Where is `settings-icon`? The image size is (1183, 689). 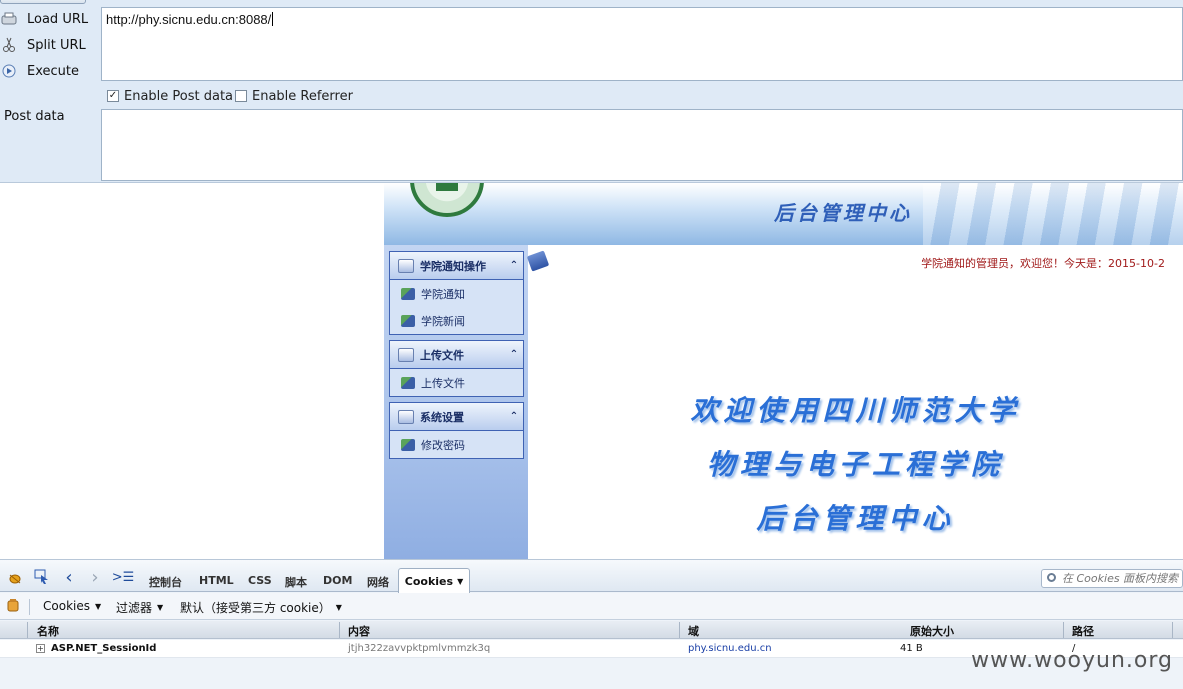
settings-icon is located at coordinates (406, 416).